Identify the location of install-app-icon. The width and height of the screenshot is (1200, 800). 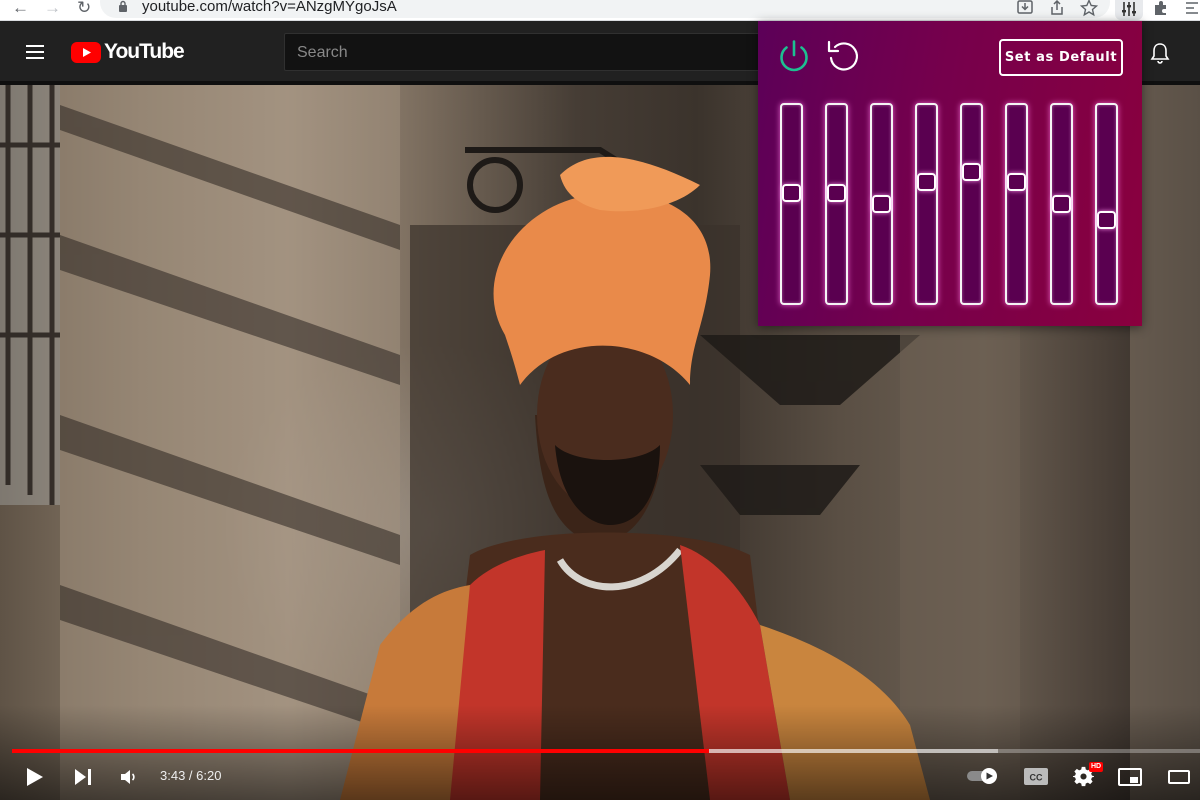
(1025, 8).